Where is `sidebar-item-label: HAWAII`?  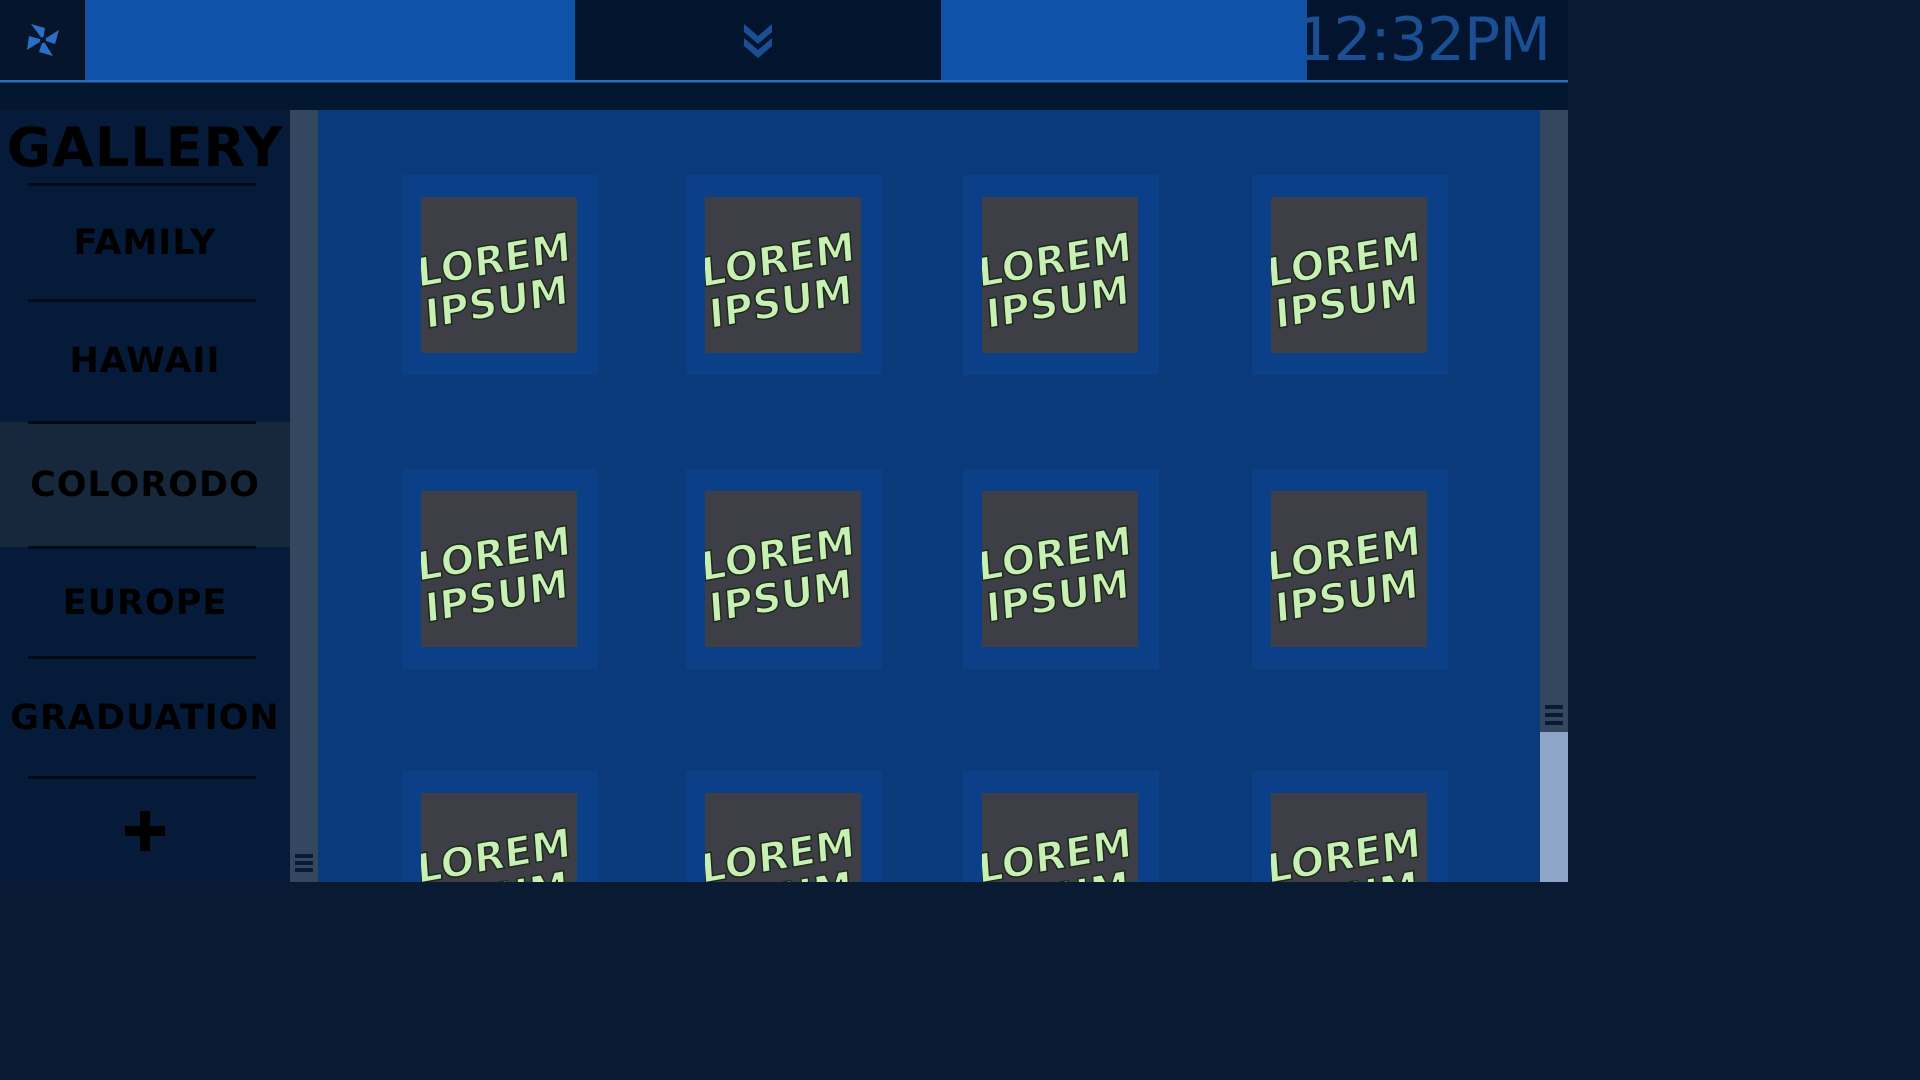
sidebar-item-label: HAWAII is located at coordinates (145, 361).